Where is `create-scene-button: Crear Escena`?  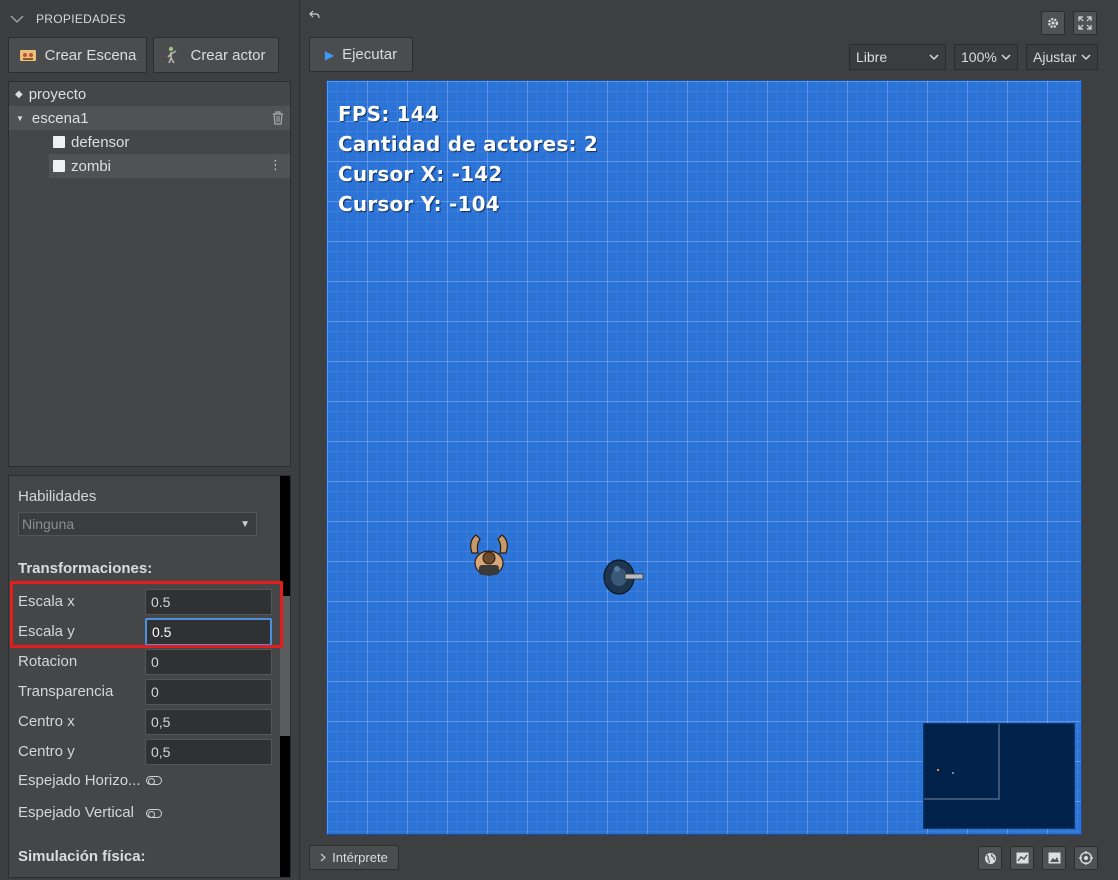 create-scene-button: Crear Escena is located at coordinates (77, 55).